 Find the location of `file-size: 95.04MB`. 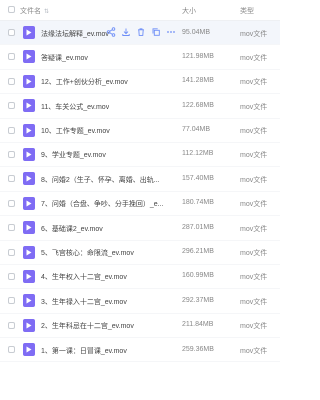

file-size: 95.04MB is located at coordinates (196, 32).